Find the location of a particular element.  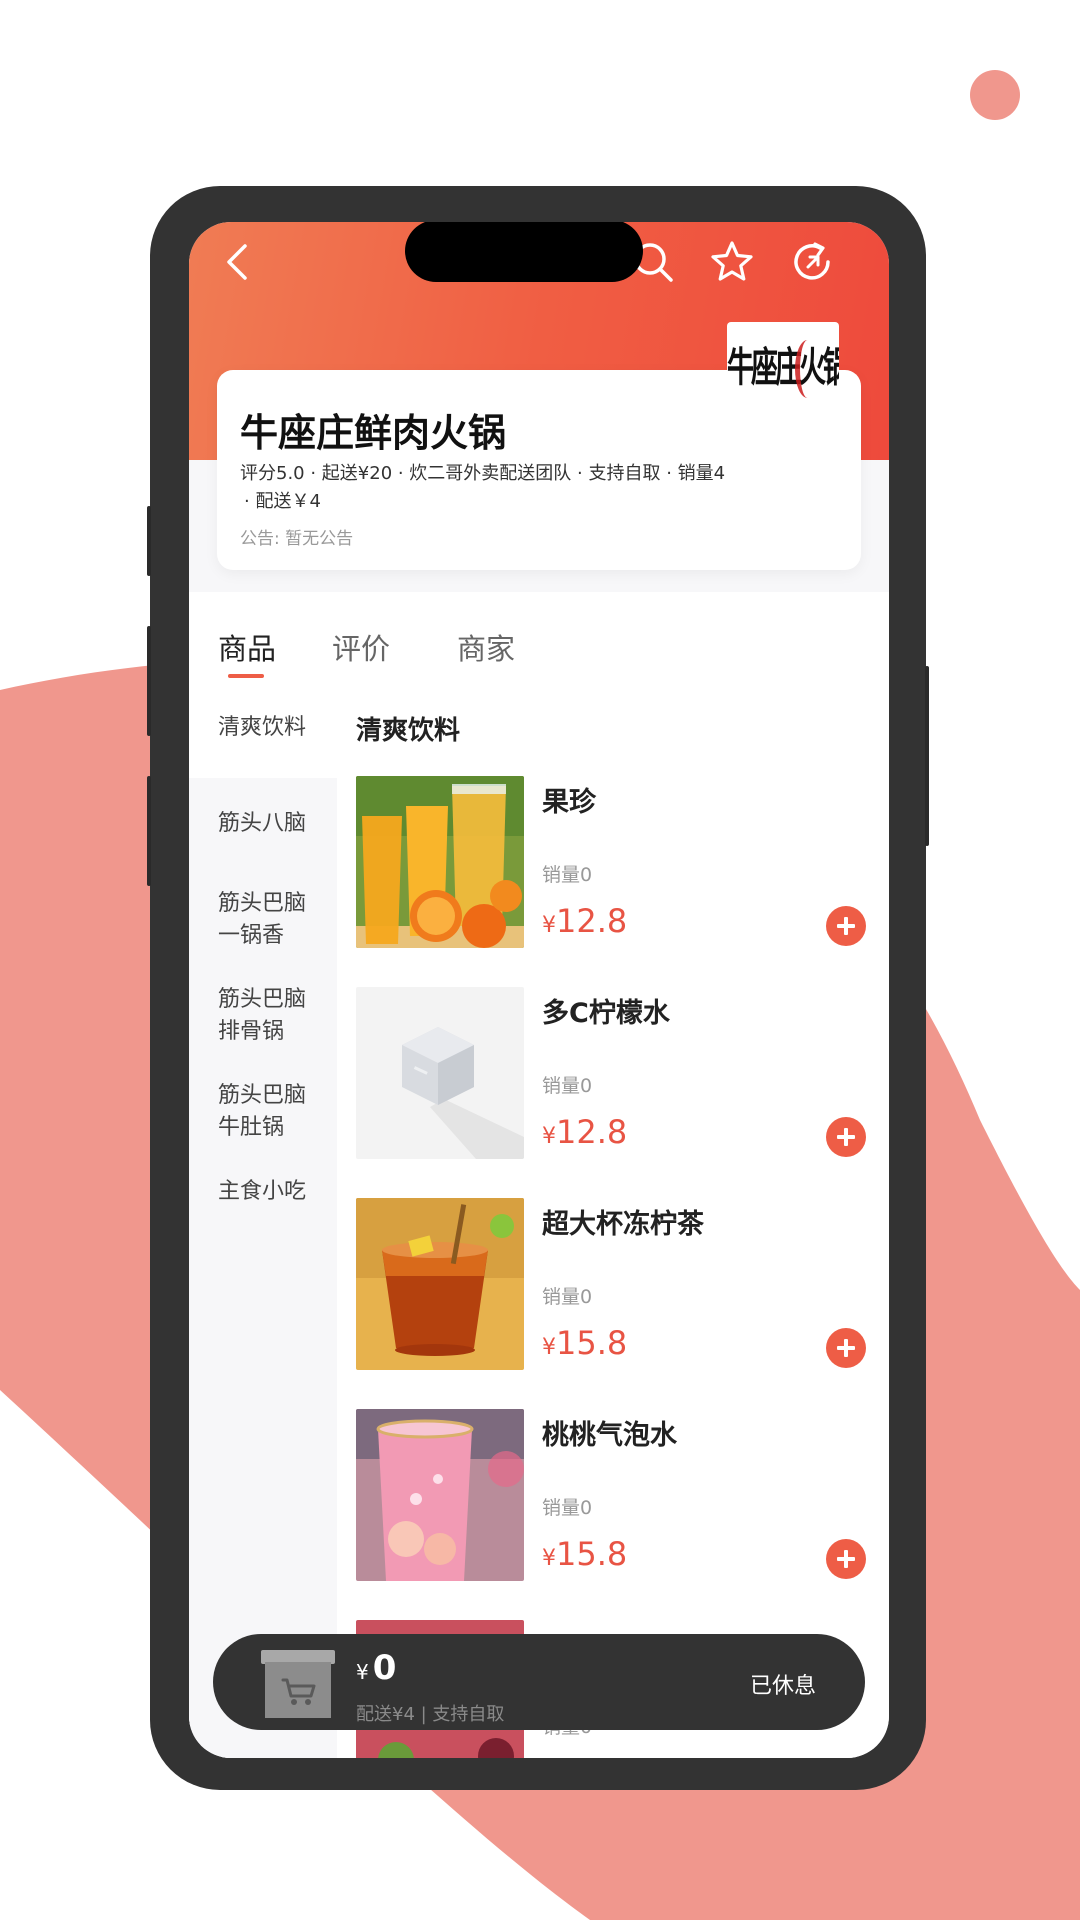

shop-logo-flame-mark is located at coordinates (807, 369).